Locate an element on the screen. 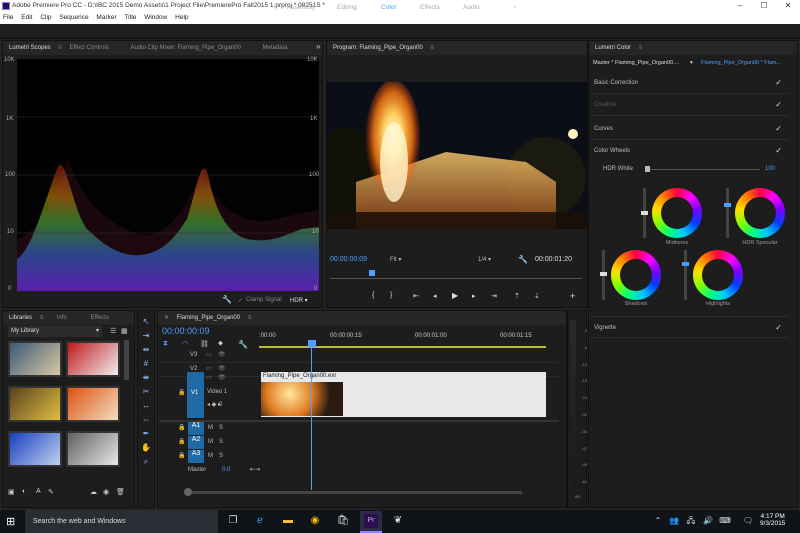 This screenshot has width=800, height=533. program-timecode: 00:00:00:09 is located at coordinates (348, 259).